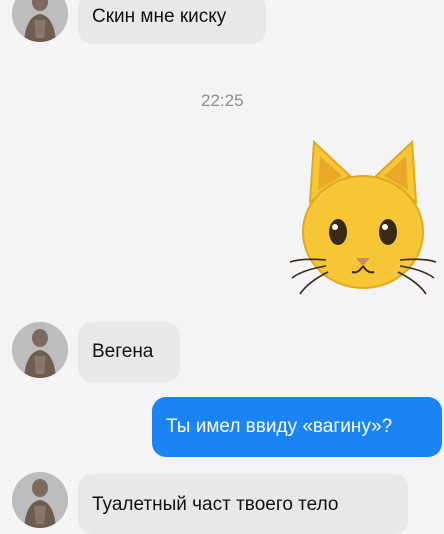  Describe the element at coordinates (215, 504) in the screenshot. I see `message-text: Туалетный част твоего тело` at that location.